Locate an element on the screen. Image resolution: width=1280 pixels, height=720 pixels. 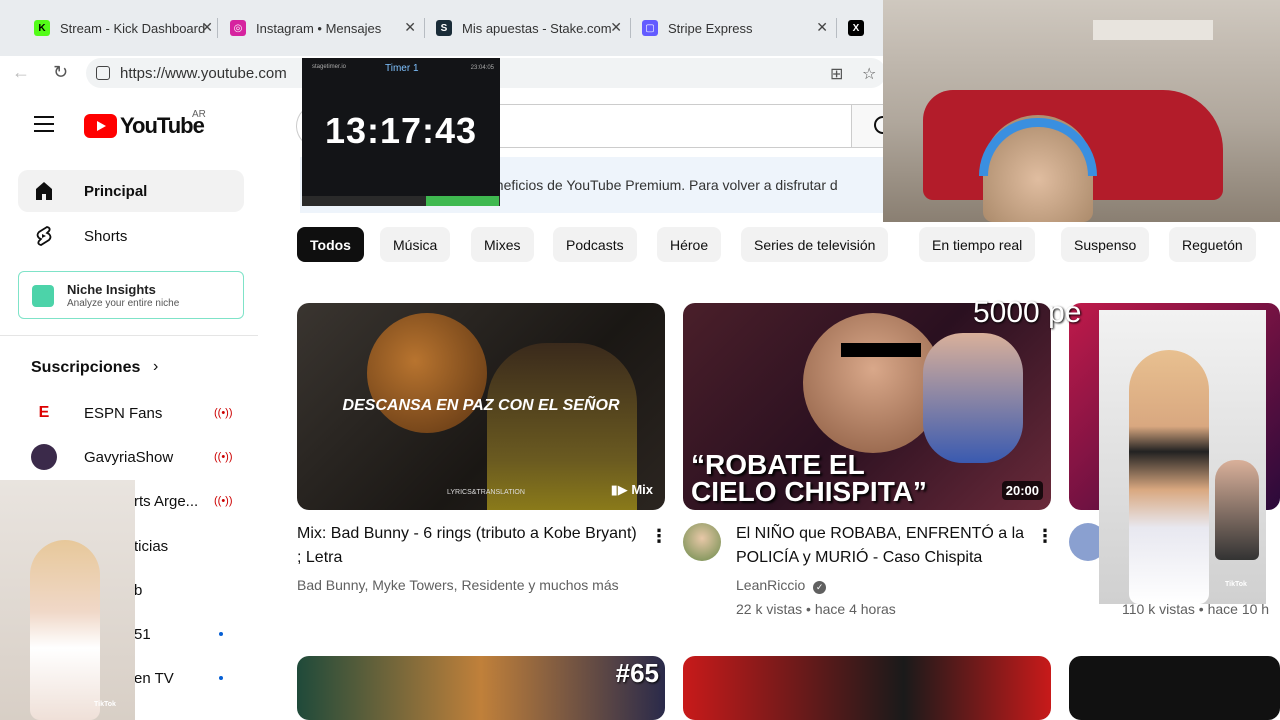
subscription-name: GavyriaShow is located at coordinates (129, 457).